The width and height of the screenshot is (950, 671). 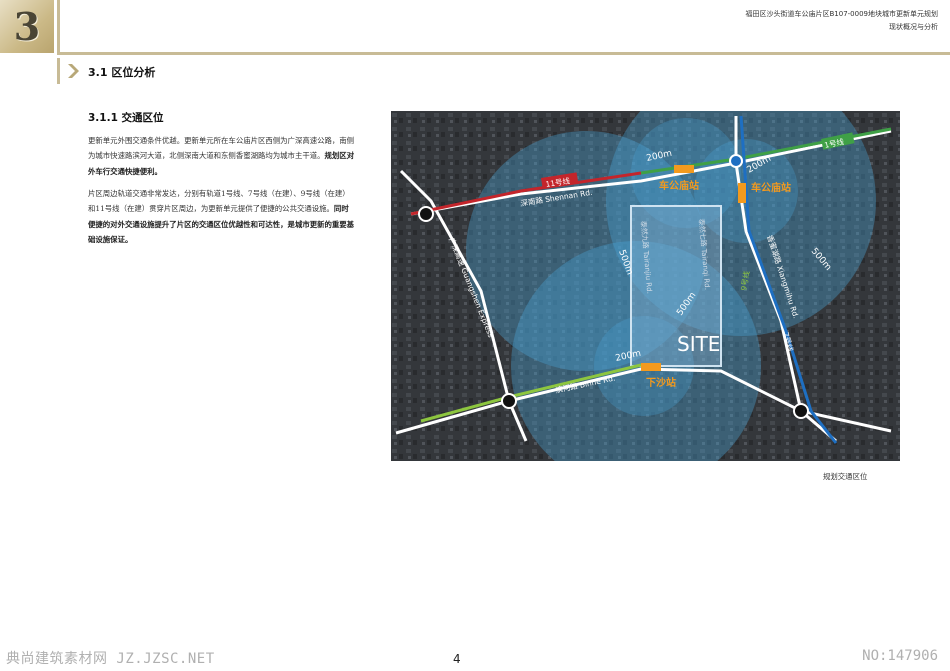 What do you see at coordinates (58, 71) in the screenshot?
I see `section-bar` at bounding box center [58, 71].